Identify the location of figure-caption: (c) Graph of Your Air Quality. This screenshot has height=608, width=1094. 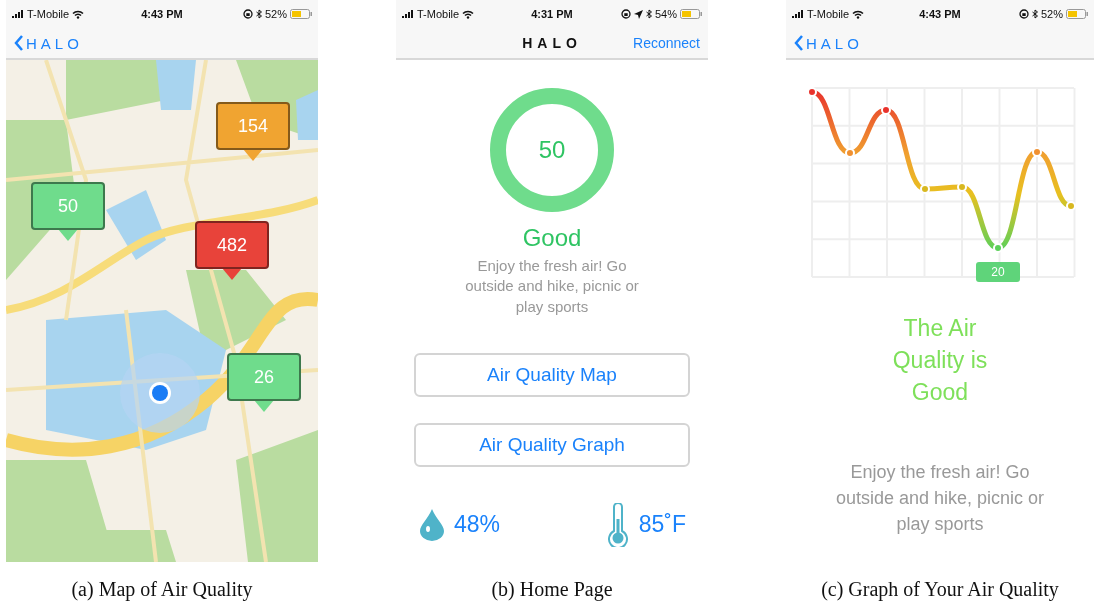
(940, 589).